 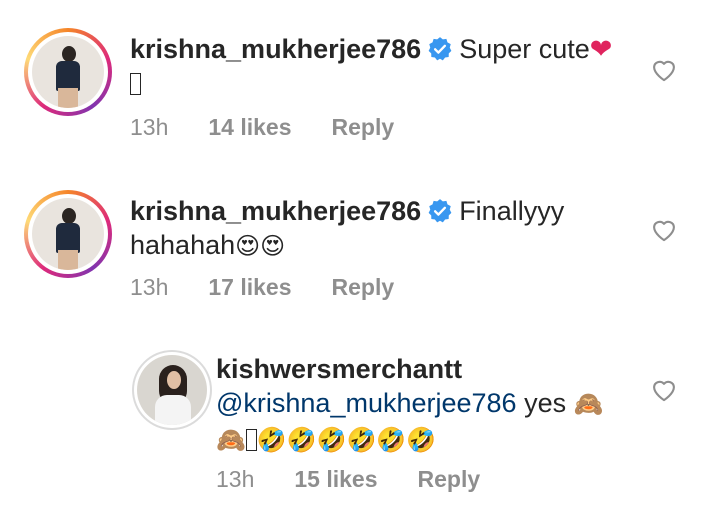 I want to click on avatar-ring, so click(x=172, y=390).